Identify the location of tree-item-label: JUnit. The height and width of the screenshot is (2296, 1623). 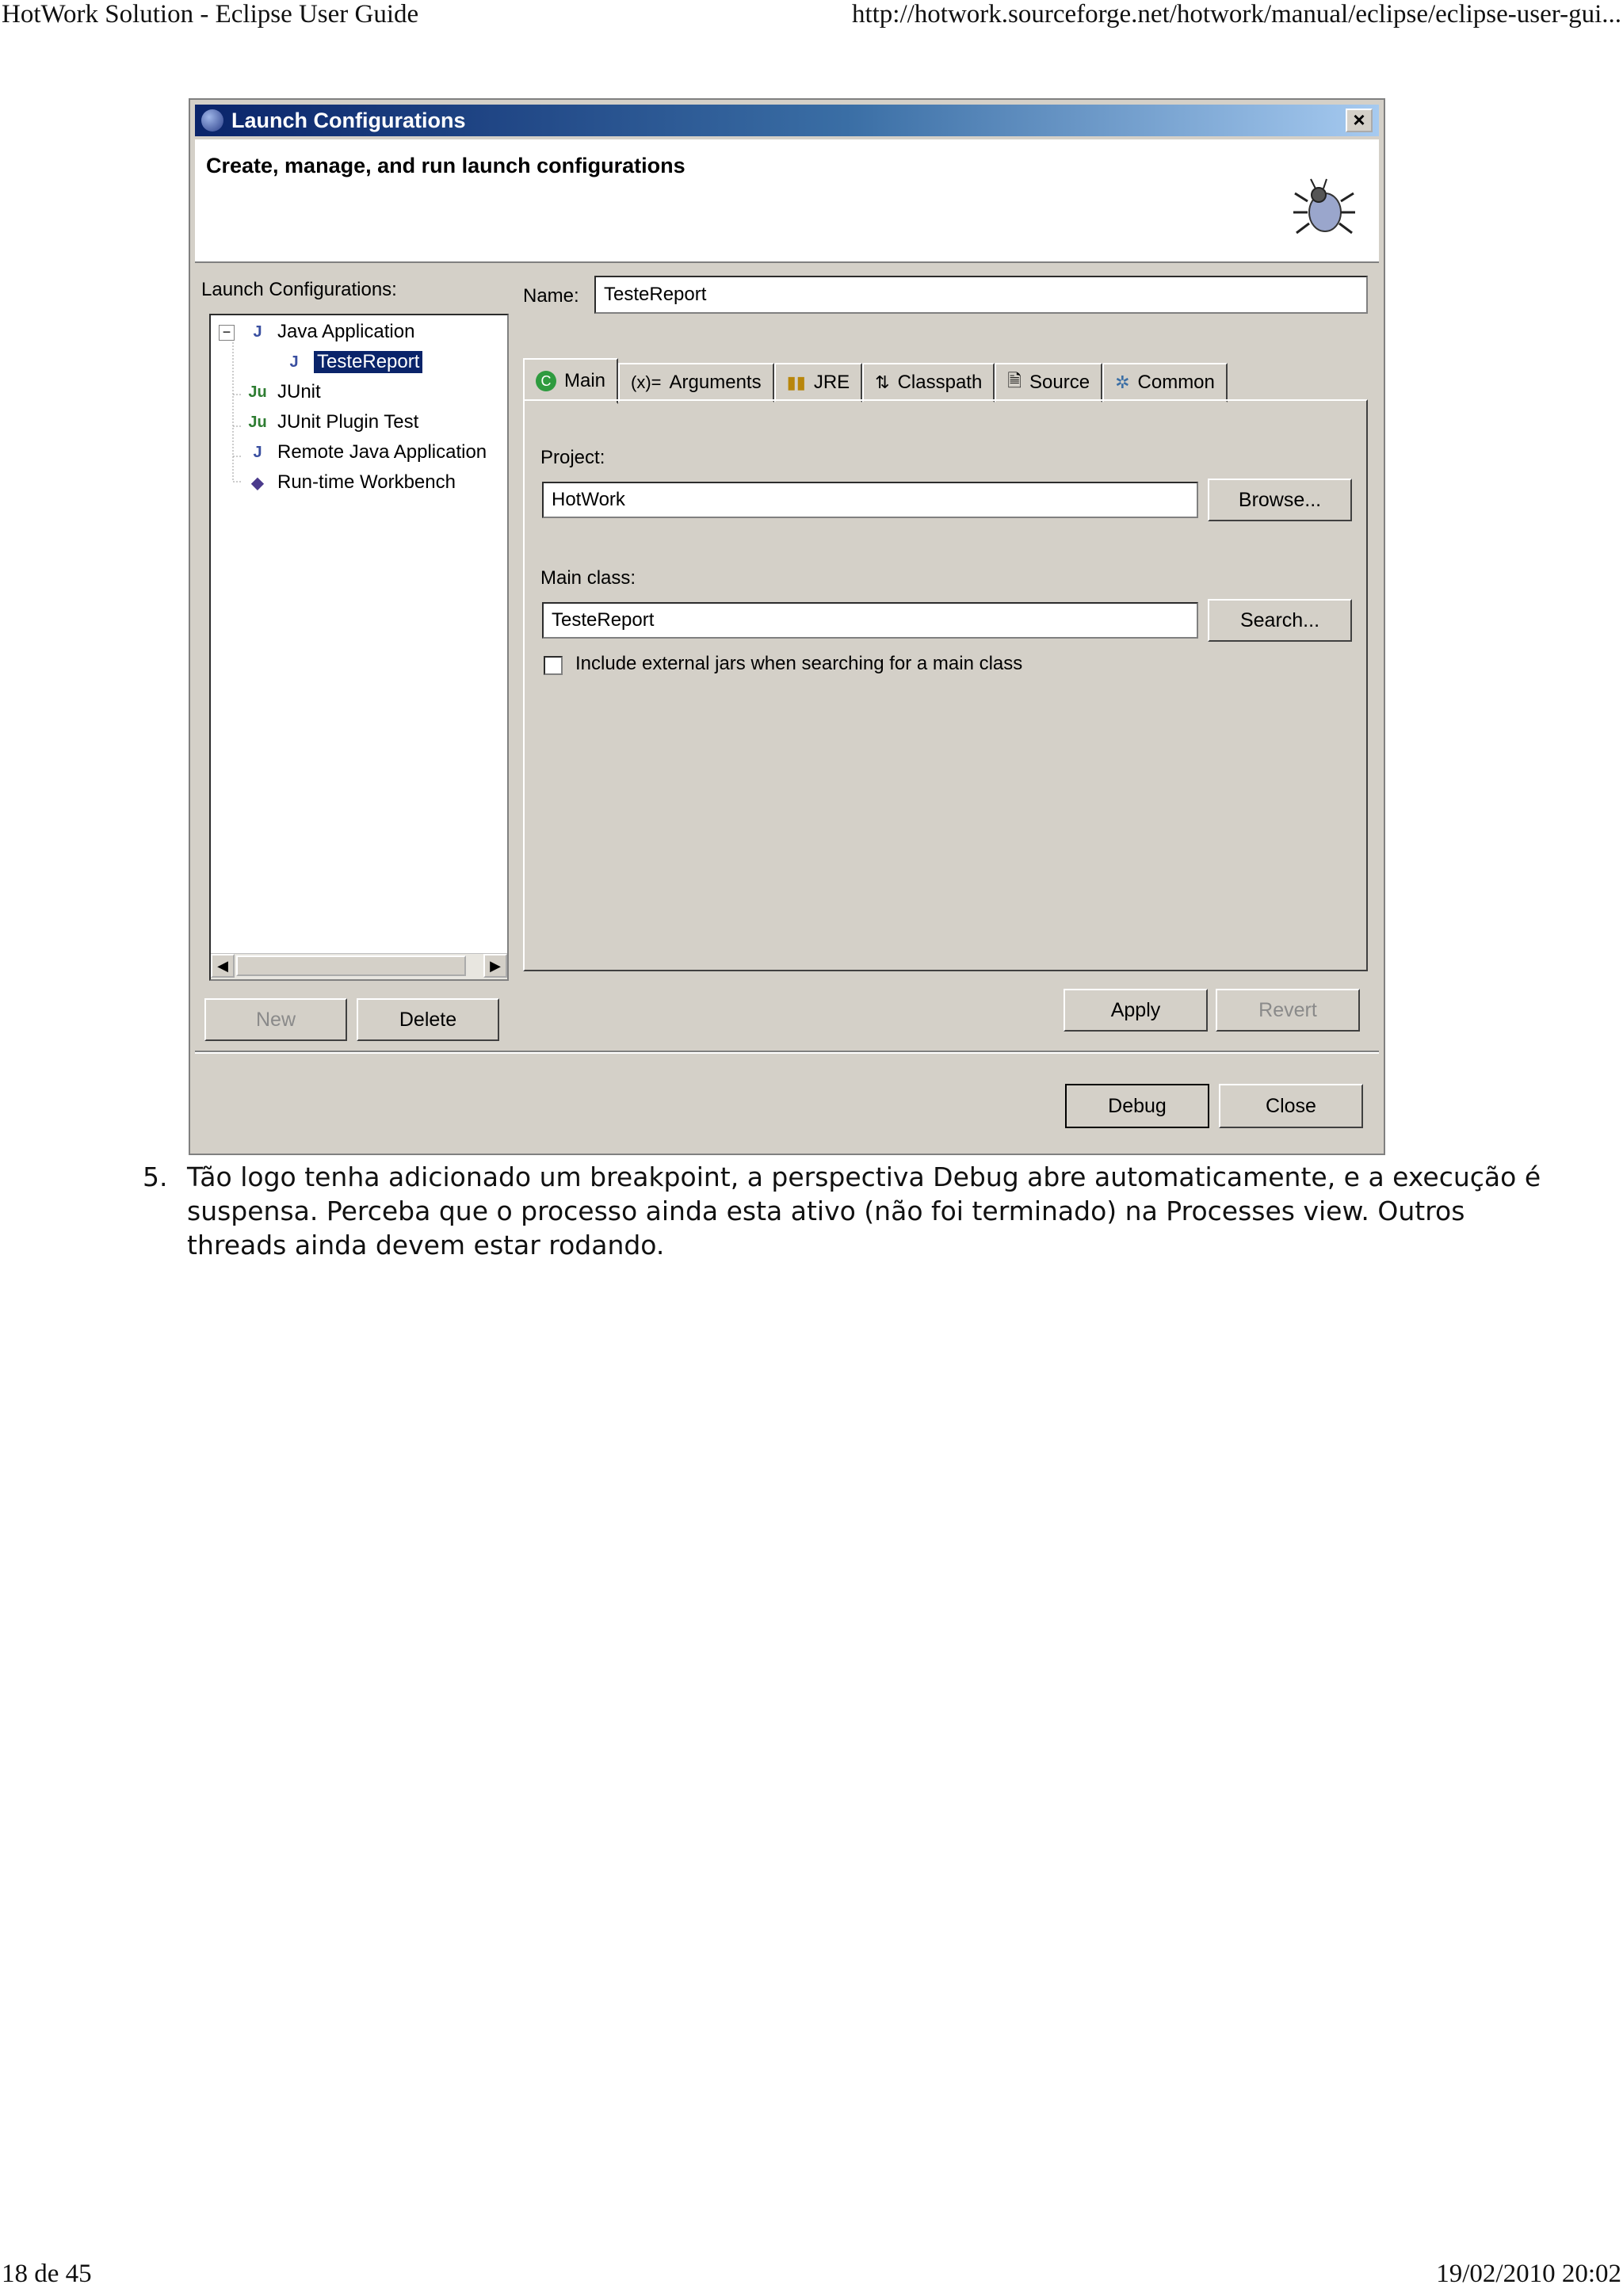
(299, 391).